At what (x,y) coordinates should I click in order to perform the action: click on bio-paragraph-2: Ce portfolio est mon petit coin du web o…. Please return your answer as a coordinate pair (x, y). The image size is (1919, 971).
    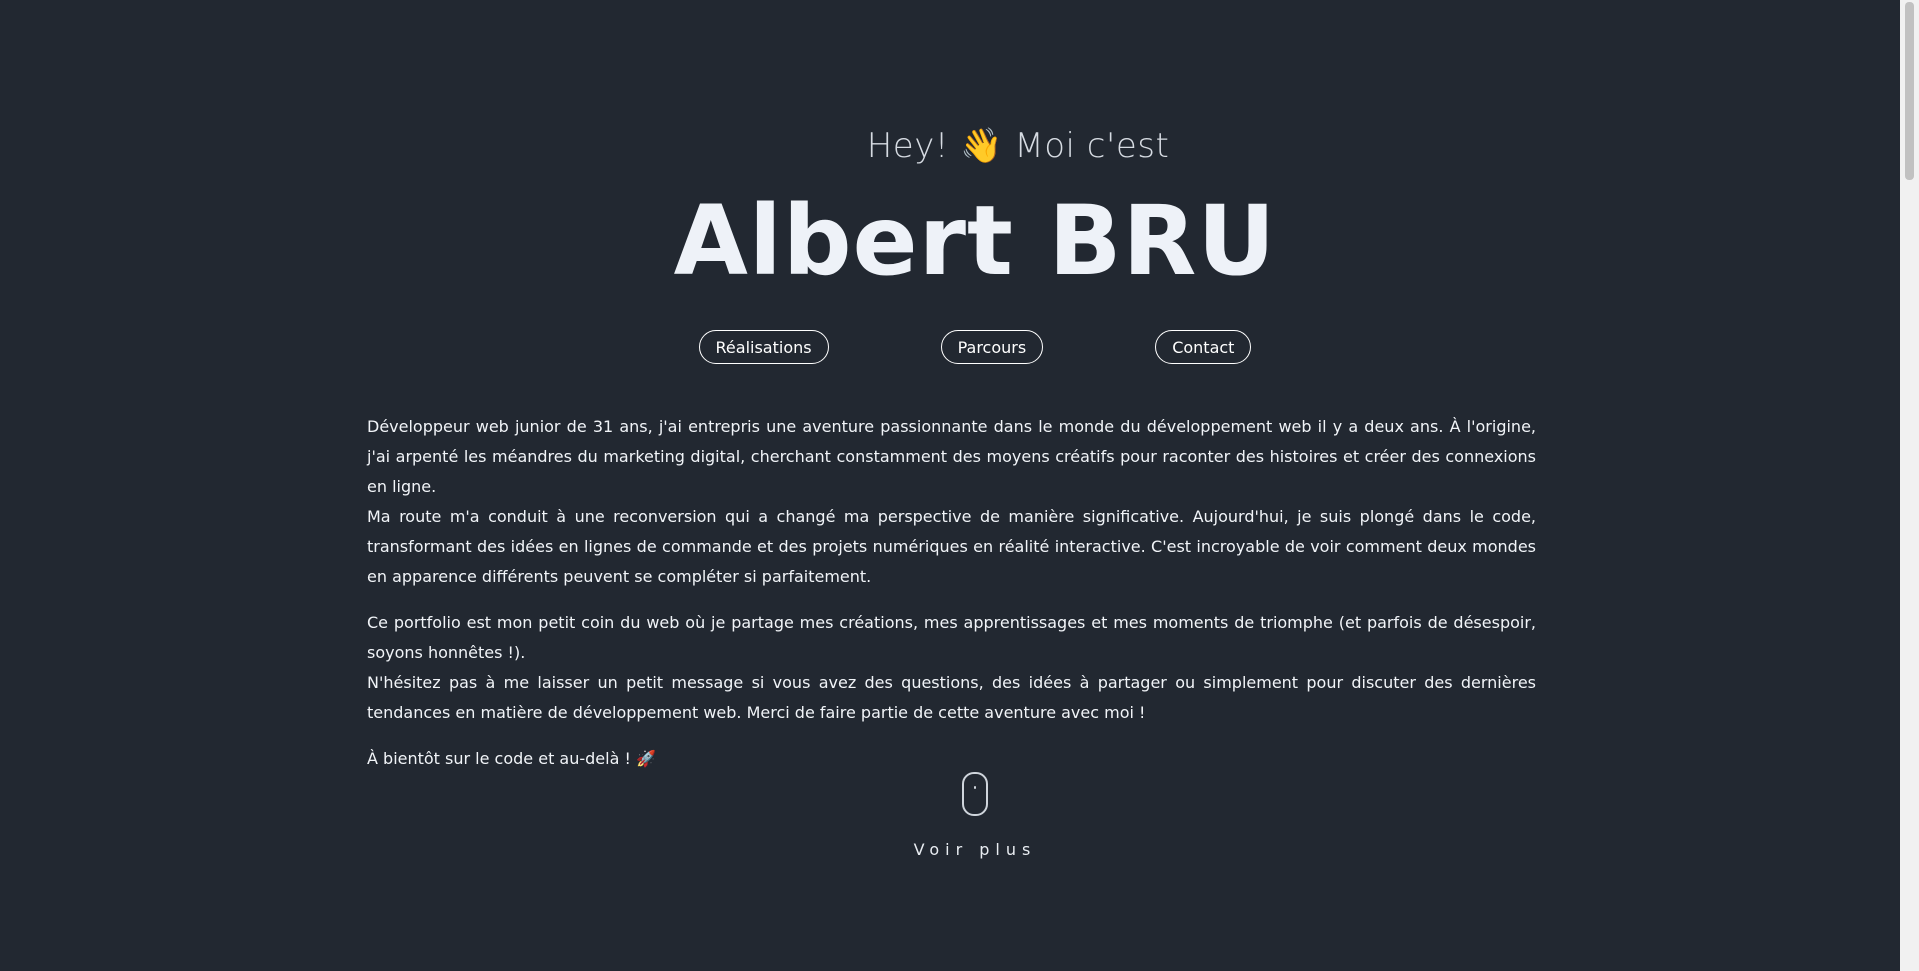
    Looking at the image, I should click on (951, 668).